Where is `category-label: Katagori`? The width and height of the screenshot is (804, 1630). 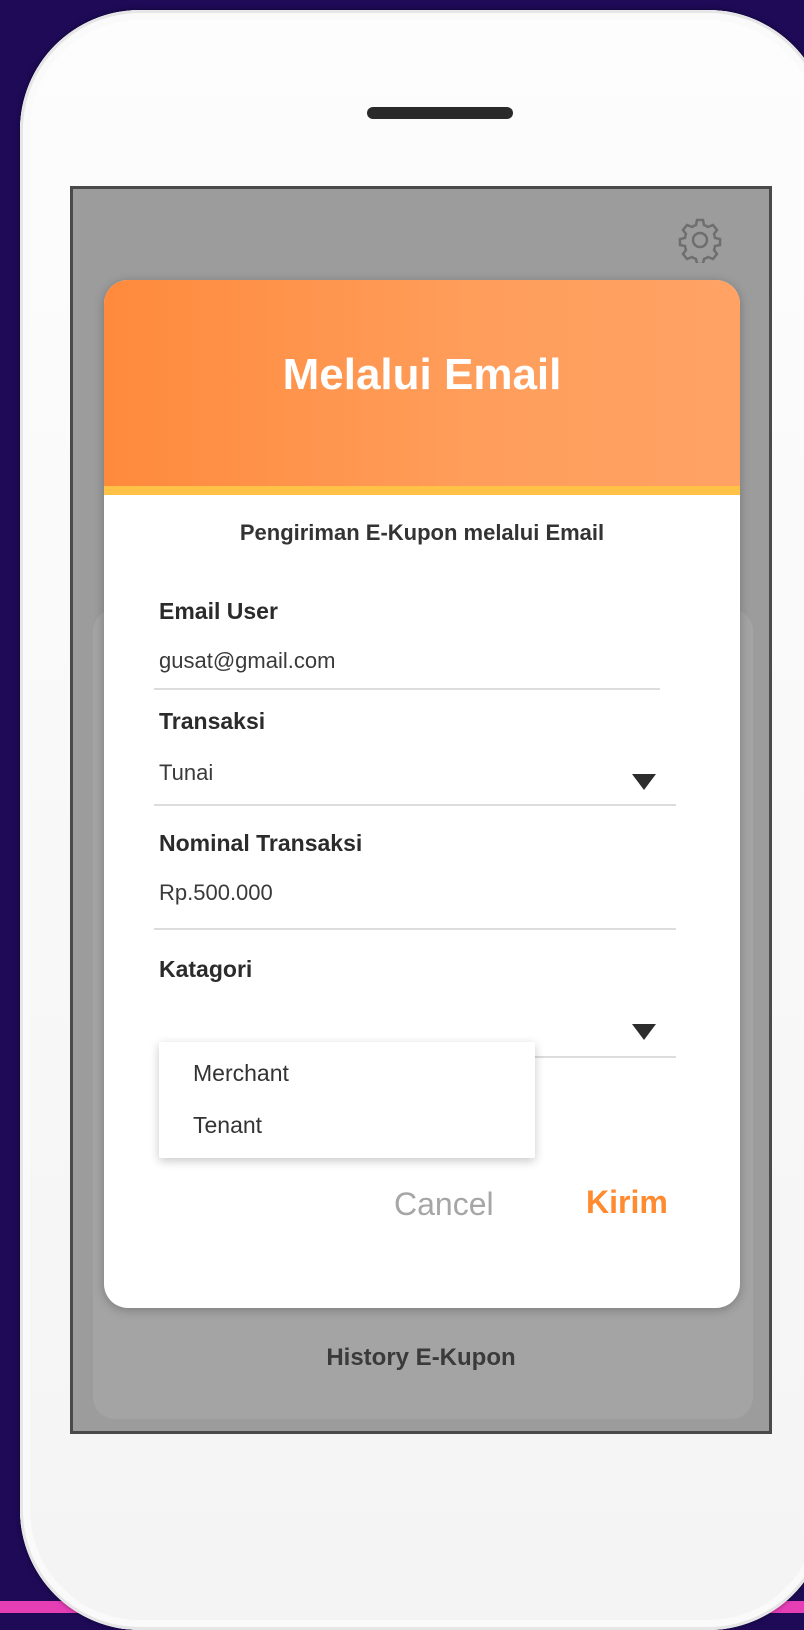 category-label: Katagori is located at coordinates (206, 969).